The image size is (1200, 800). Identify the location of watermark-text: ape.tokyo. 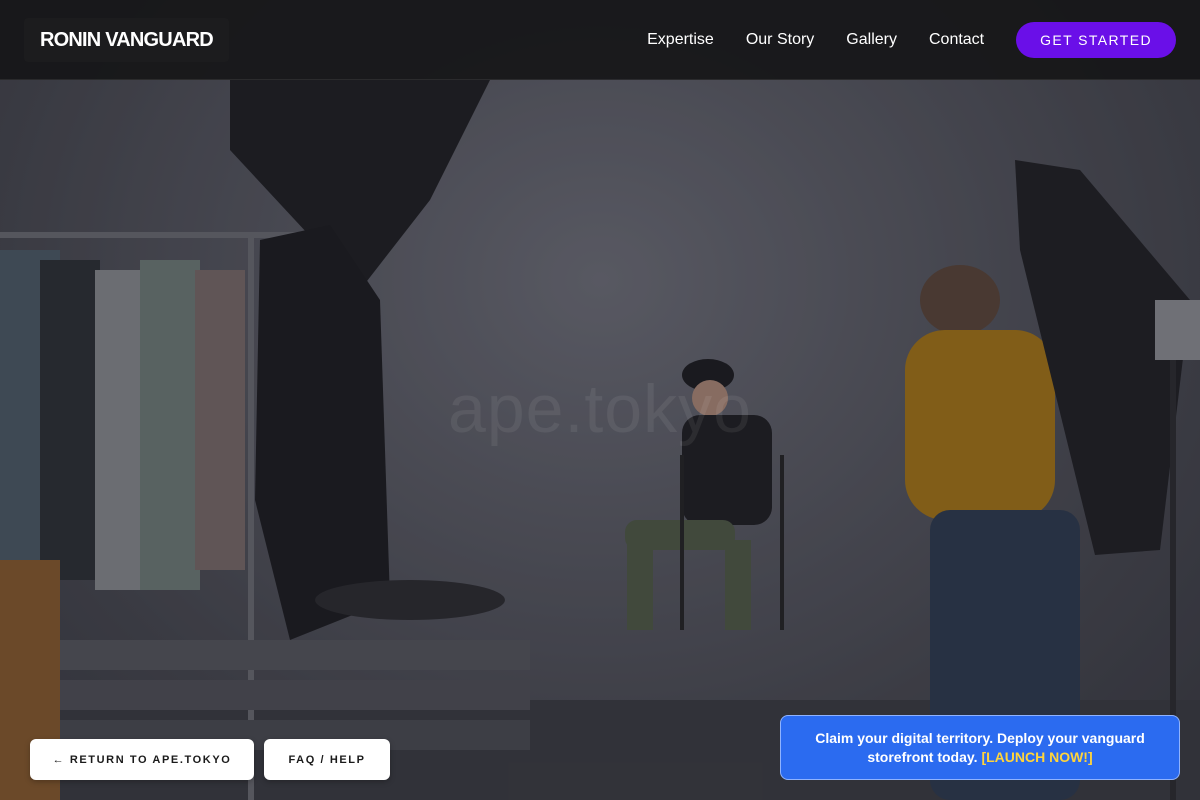
(600, 409).